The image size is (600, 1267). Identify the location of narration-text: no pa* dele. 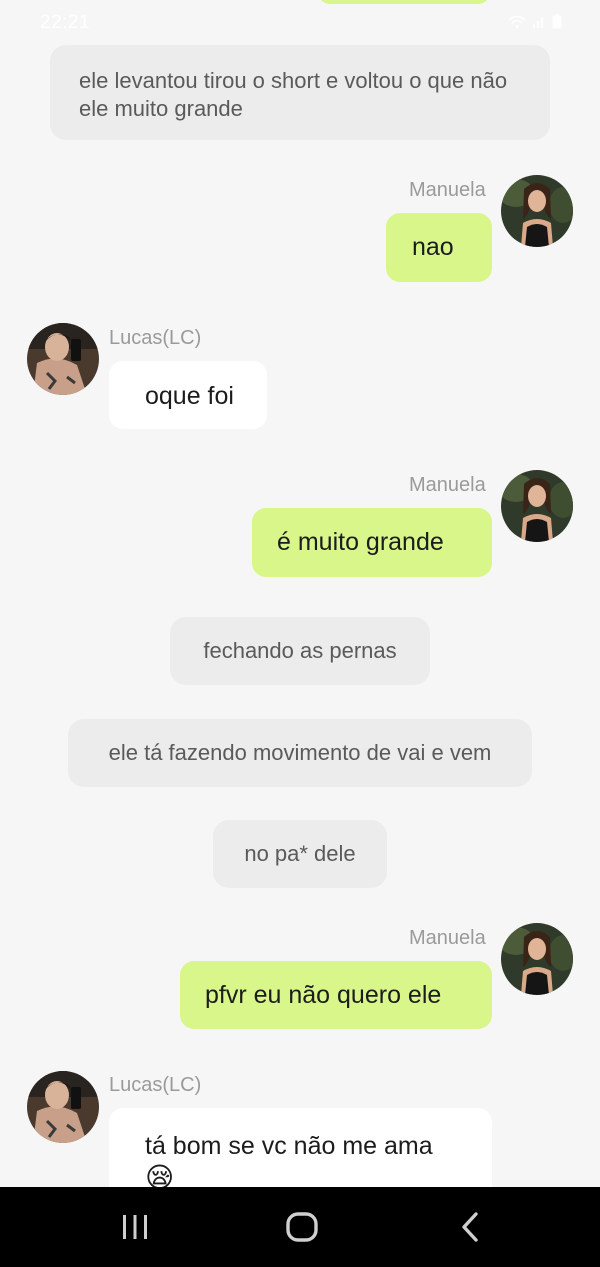
(300, 853).